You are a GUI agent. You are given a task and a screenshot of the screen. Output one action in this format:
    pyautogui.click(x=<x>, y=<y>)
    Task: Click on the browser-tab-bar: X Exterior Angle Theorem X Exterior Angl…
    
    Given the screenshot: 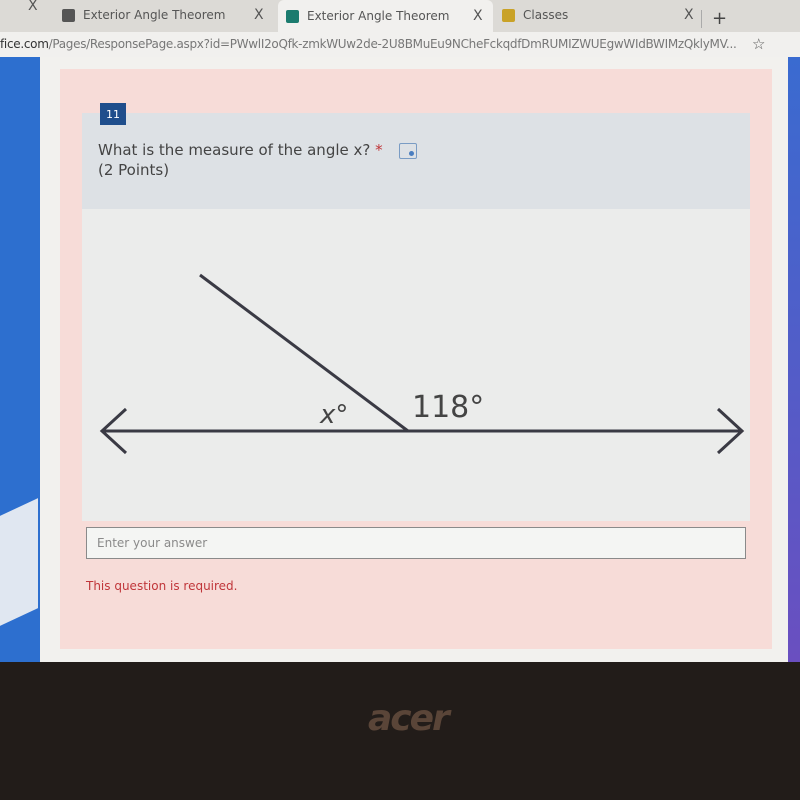 What is the action you would take?
    pyautogui.click(x=400, y=16)
    